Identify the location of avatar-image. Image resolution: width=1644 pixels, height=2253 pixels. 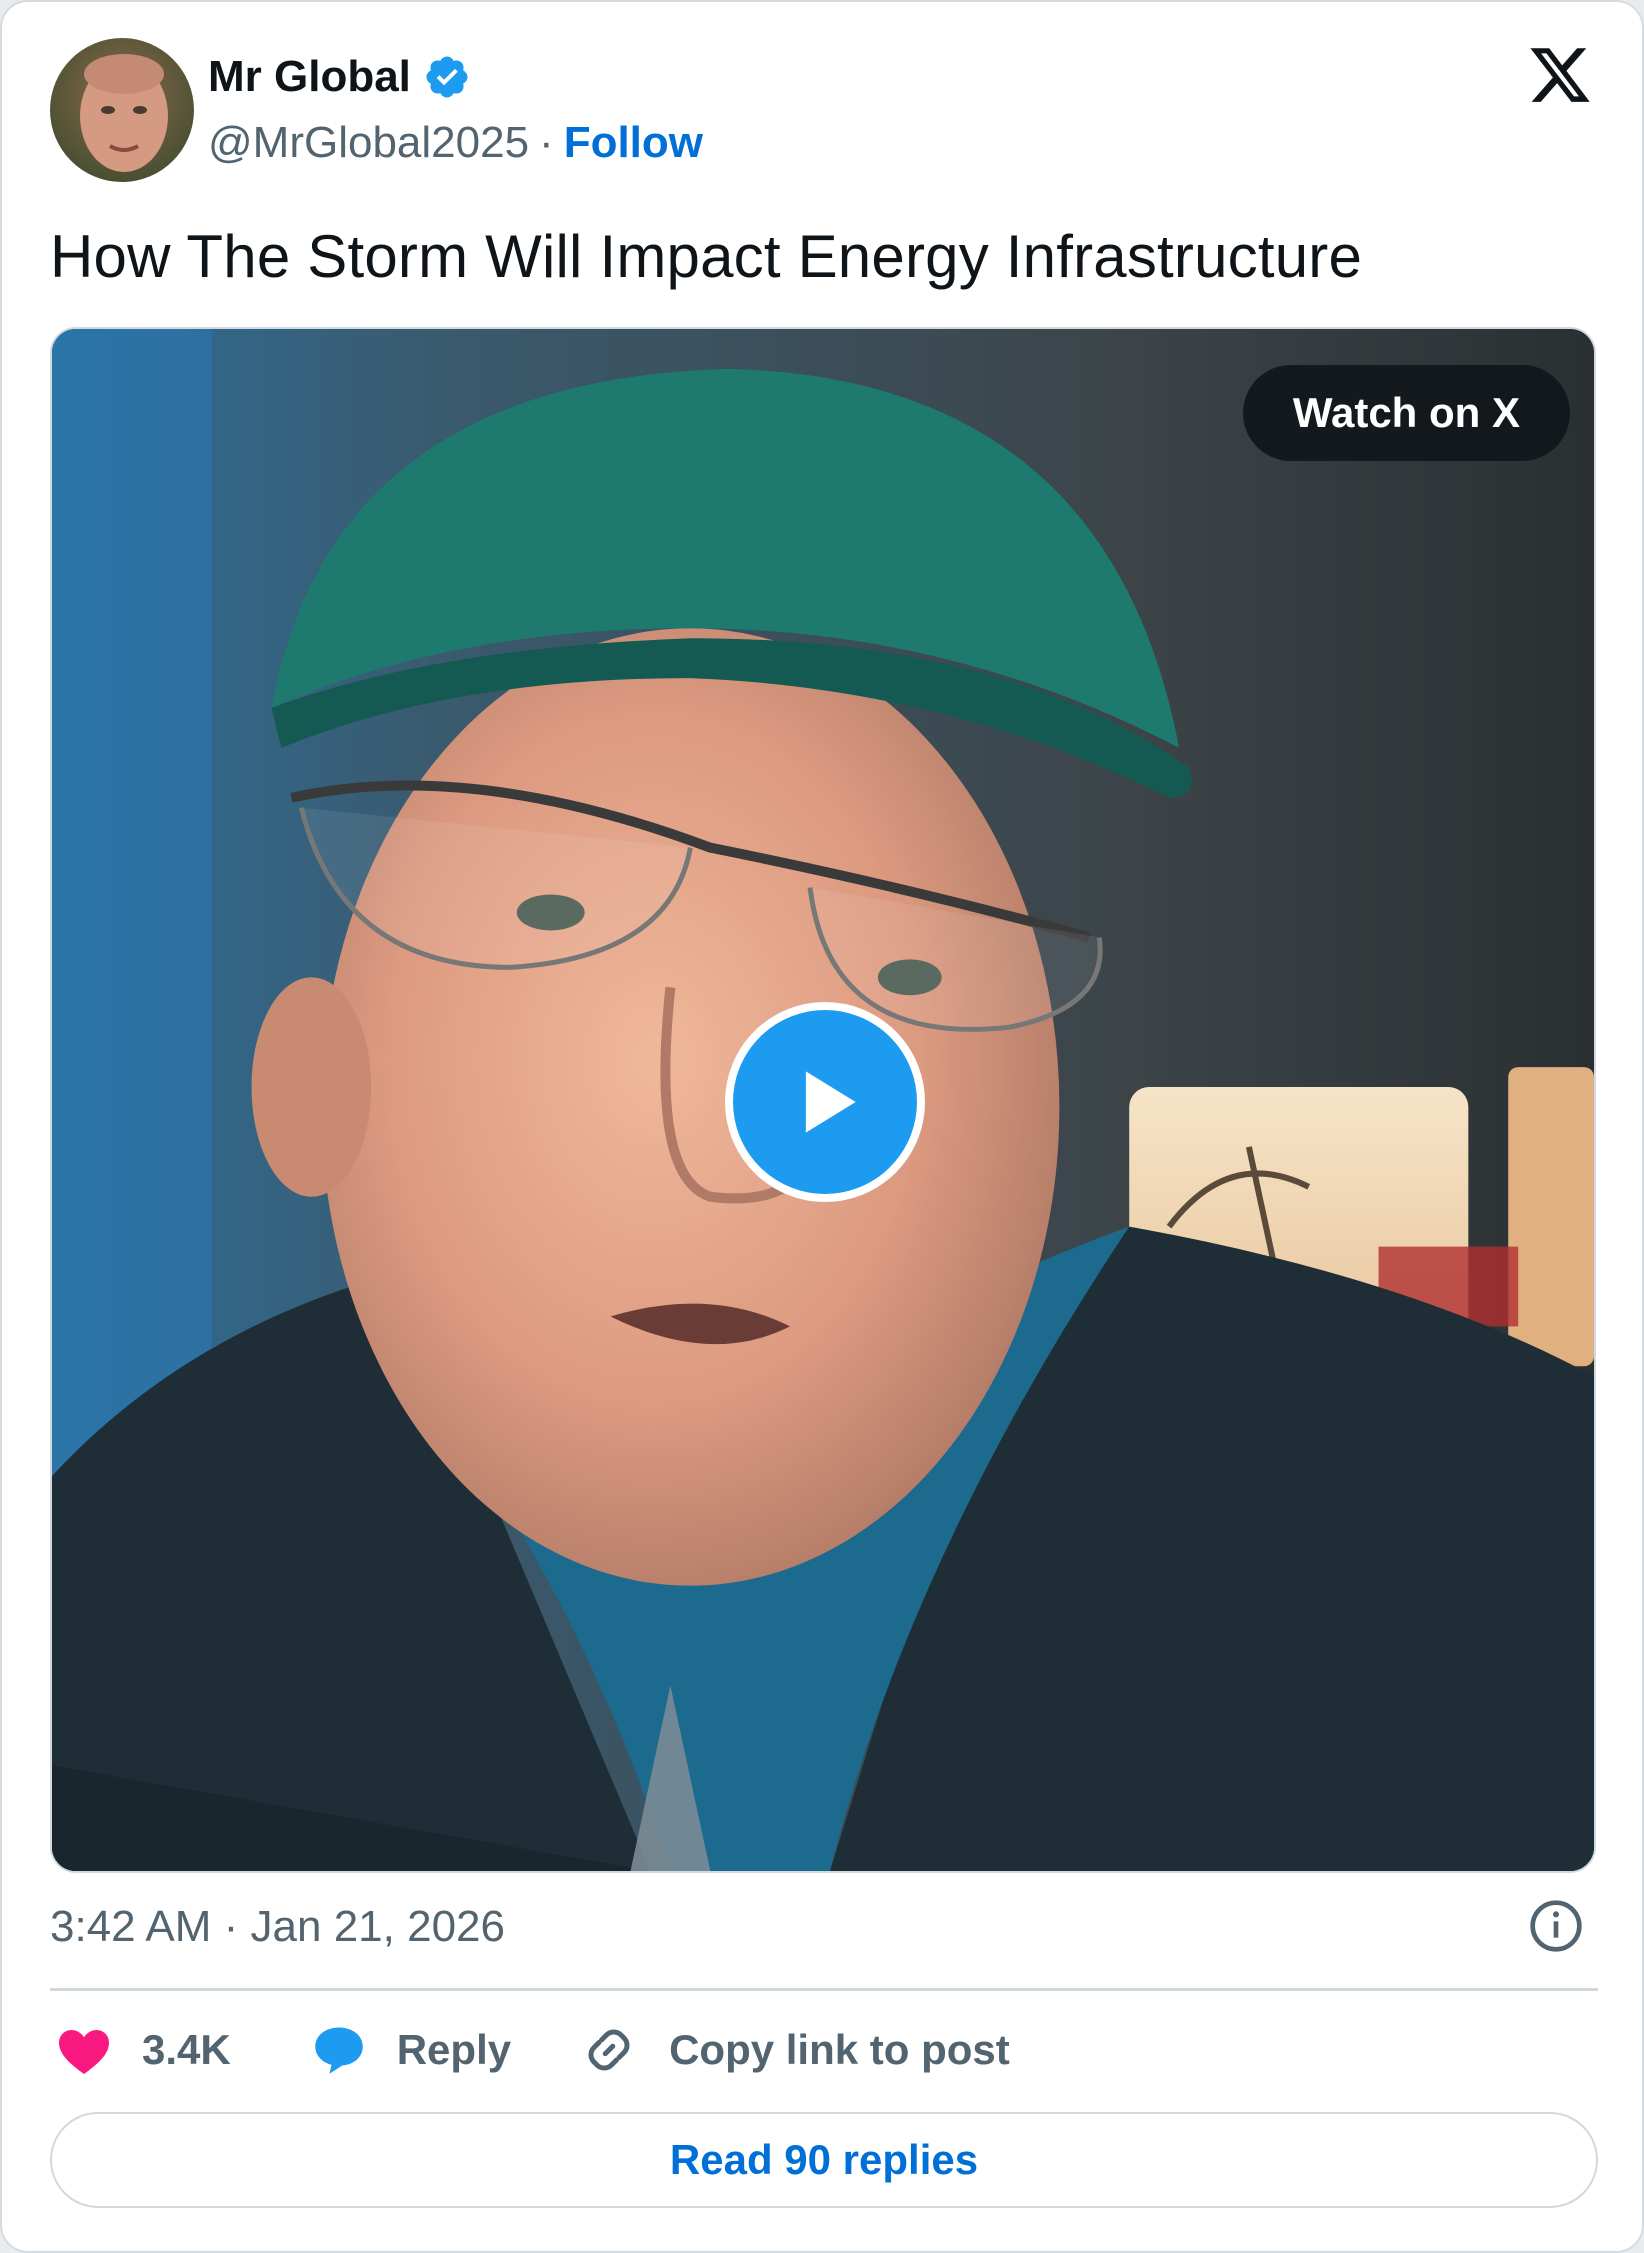
(122, 110).